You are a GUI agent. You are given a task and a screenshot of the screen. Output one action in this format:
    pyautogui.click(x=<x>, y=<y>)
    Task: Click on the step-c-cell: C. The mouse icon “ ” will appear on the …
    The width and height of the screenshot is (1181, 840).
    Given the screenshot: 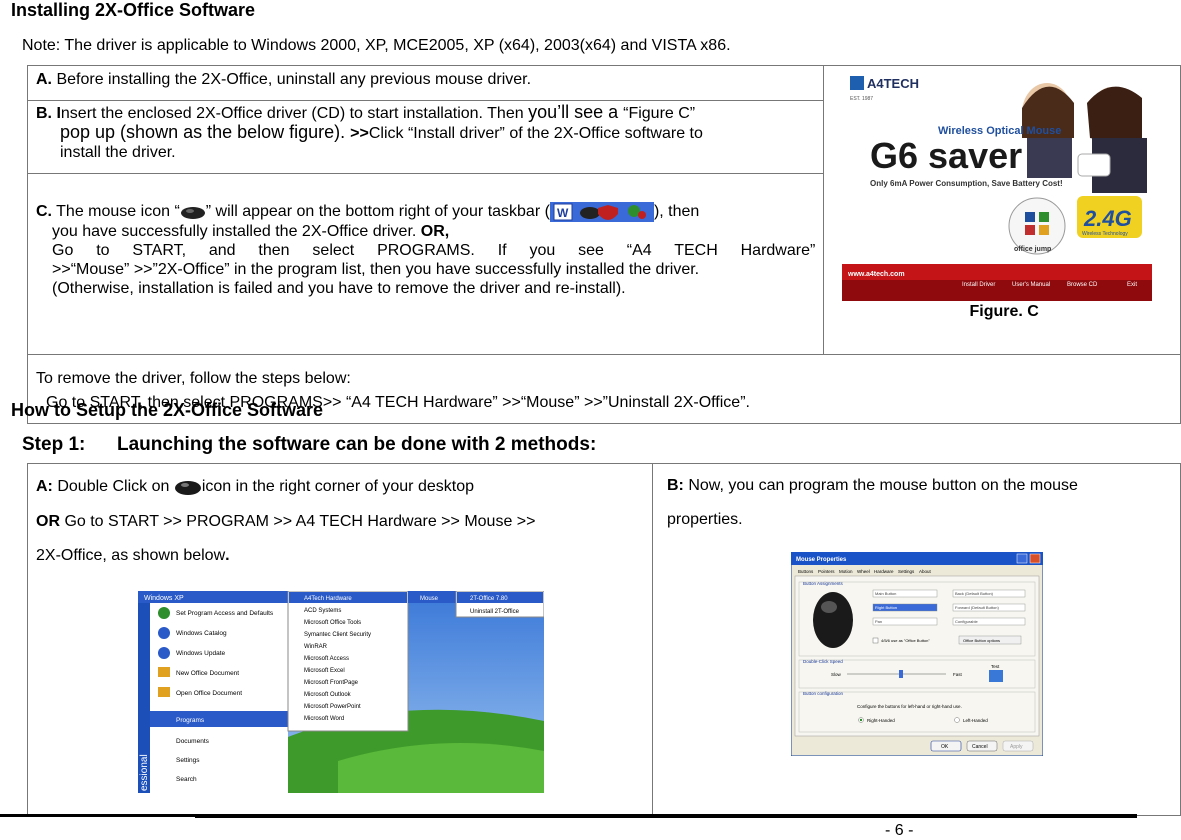 What is the action you would take?
    pyautogui.click(x=425, y=264)
    